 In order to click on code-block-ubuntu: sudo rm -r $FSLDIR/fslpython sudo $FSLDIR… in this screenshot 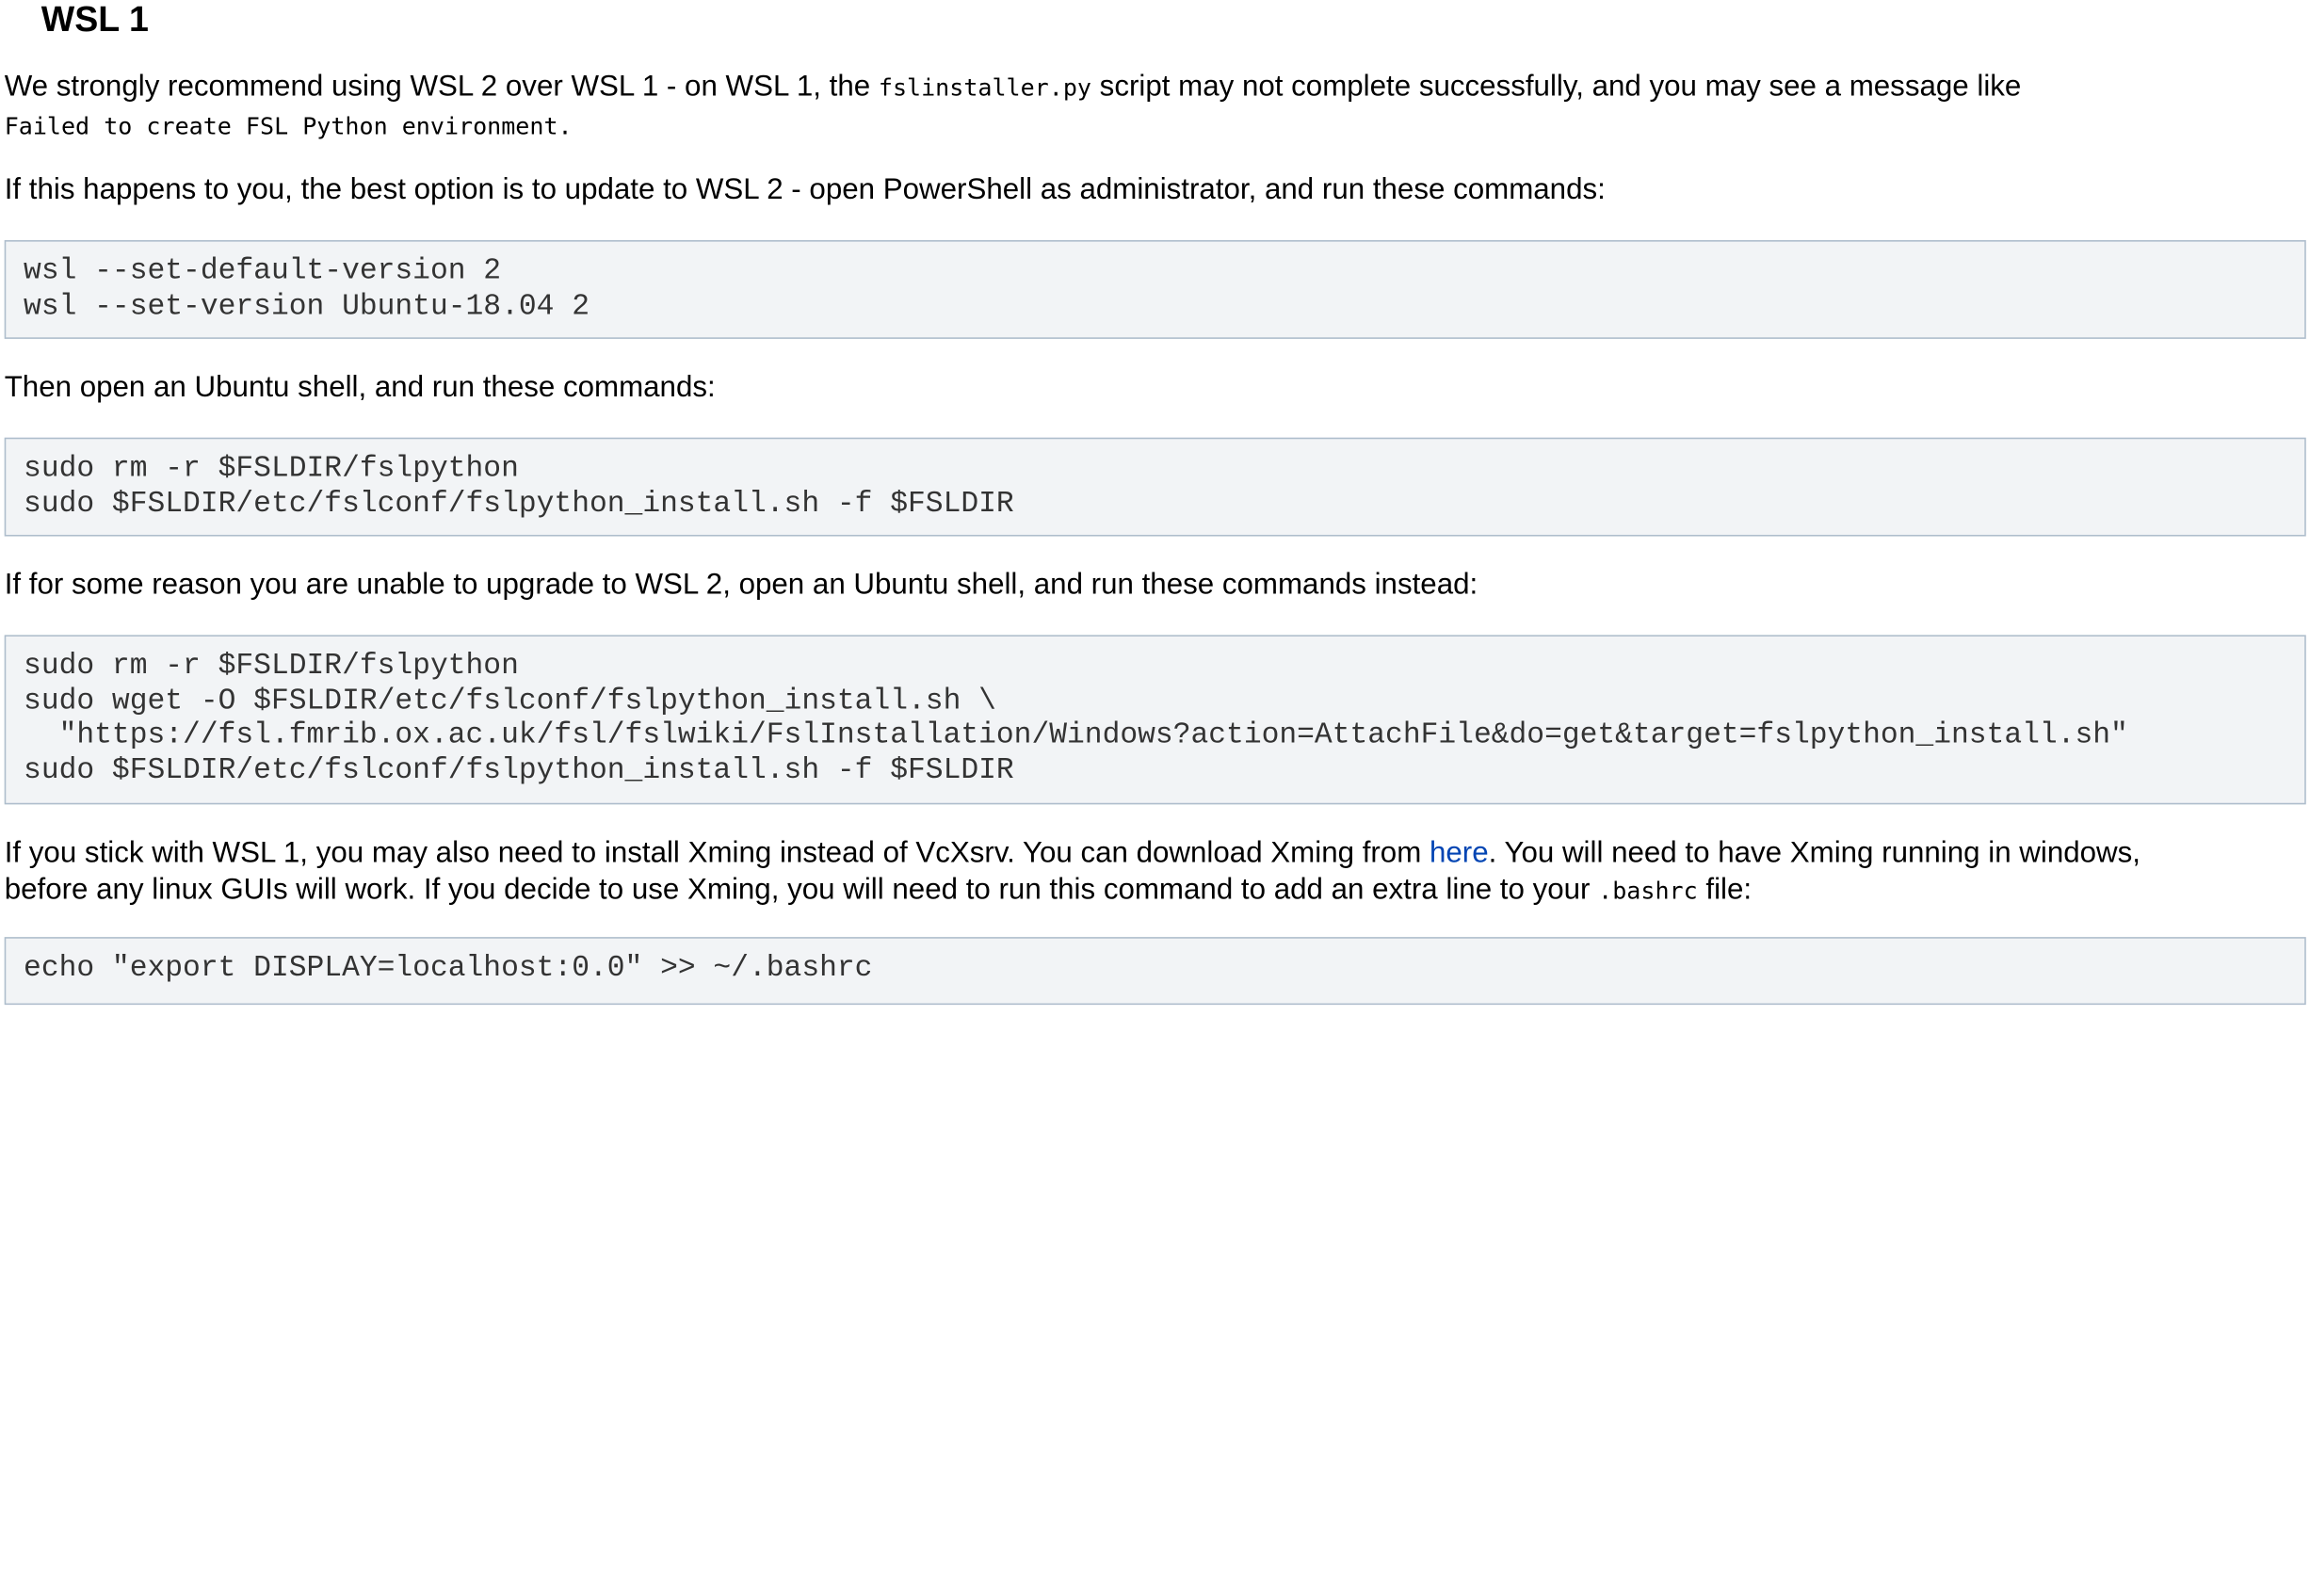, I will do `click(1155, 487)`.